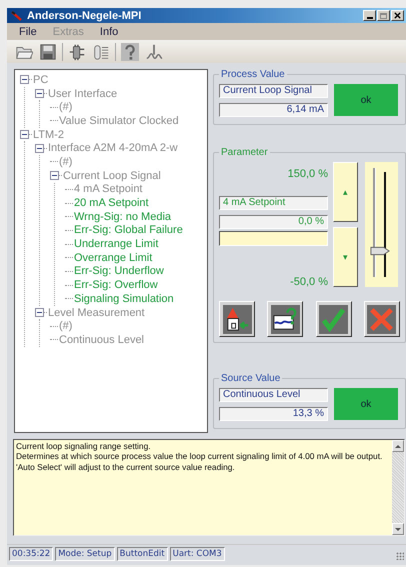 Image resolution: width=406 pixels, height=567 pixels. What do you see at coordinates (273, 91) in the screenshot?
I see `signal-field: Current Loop Signal` at bounding box center [273, 91].